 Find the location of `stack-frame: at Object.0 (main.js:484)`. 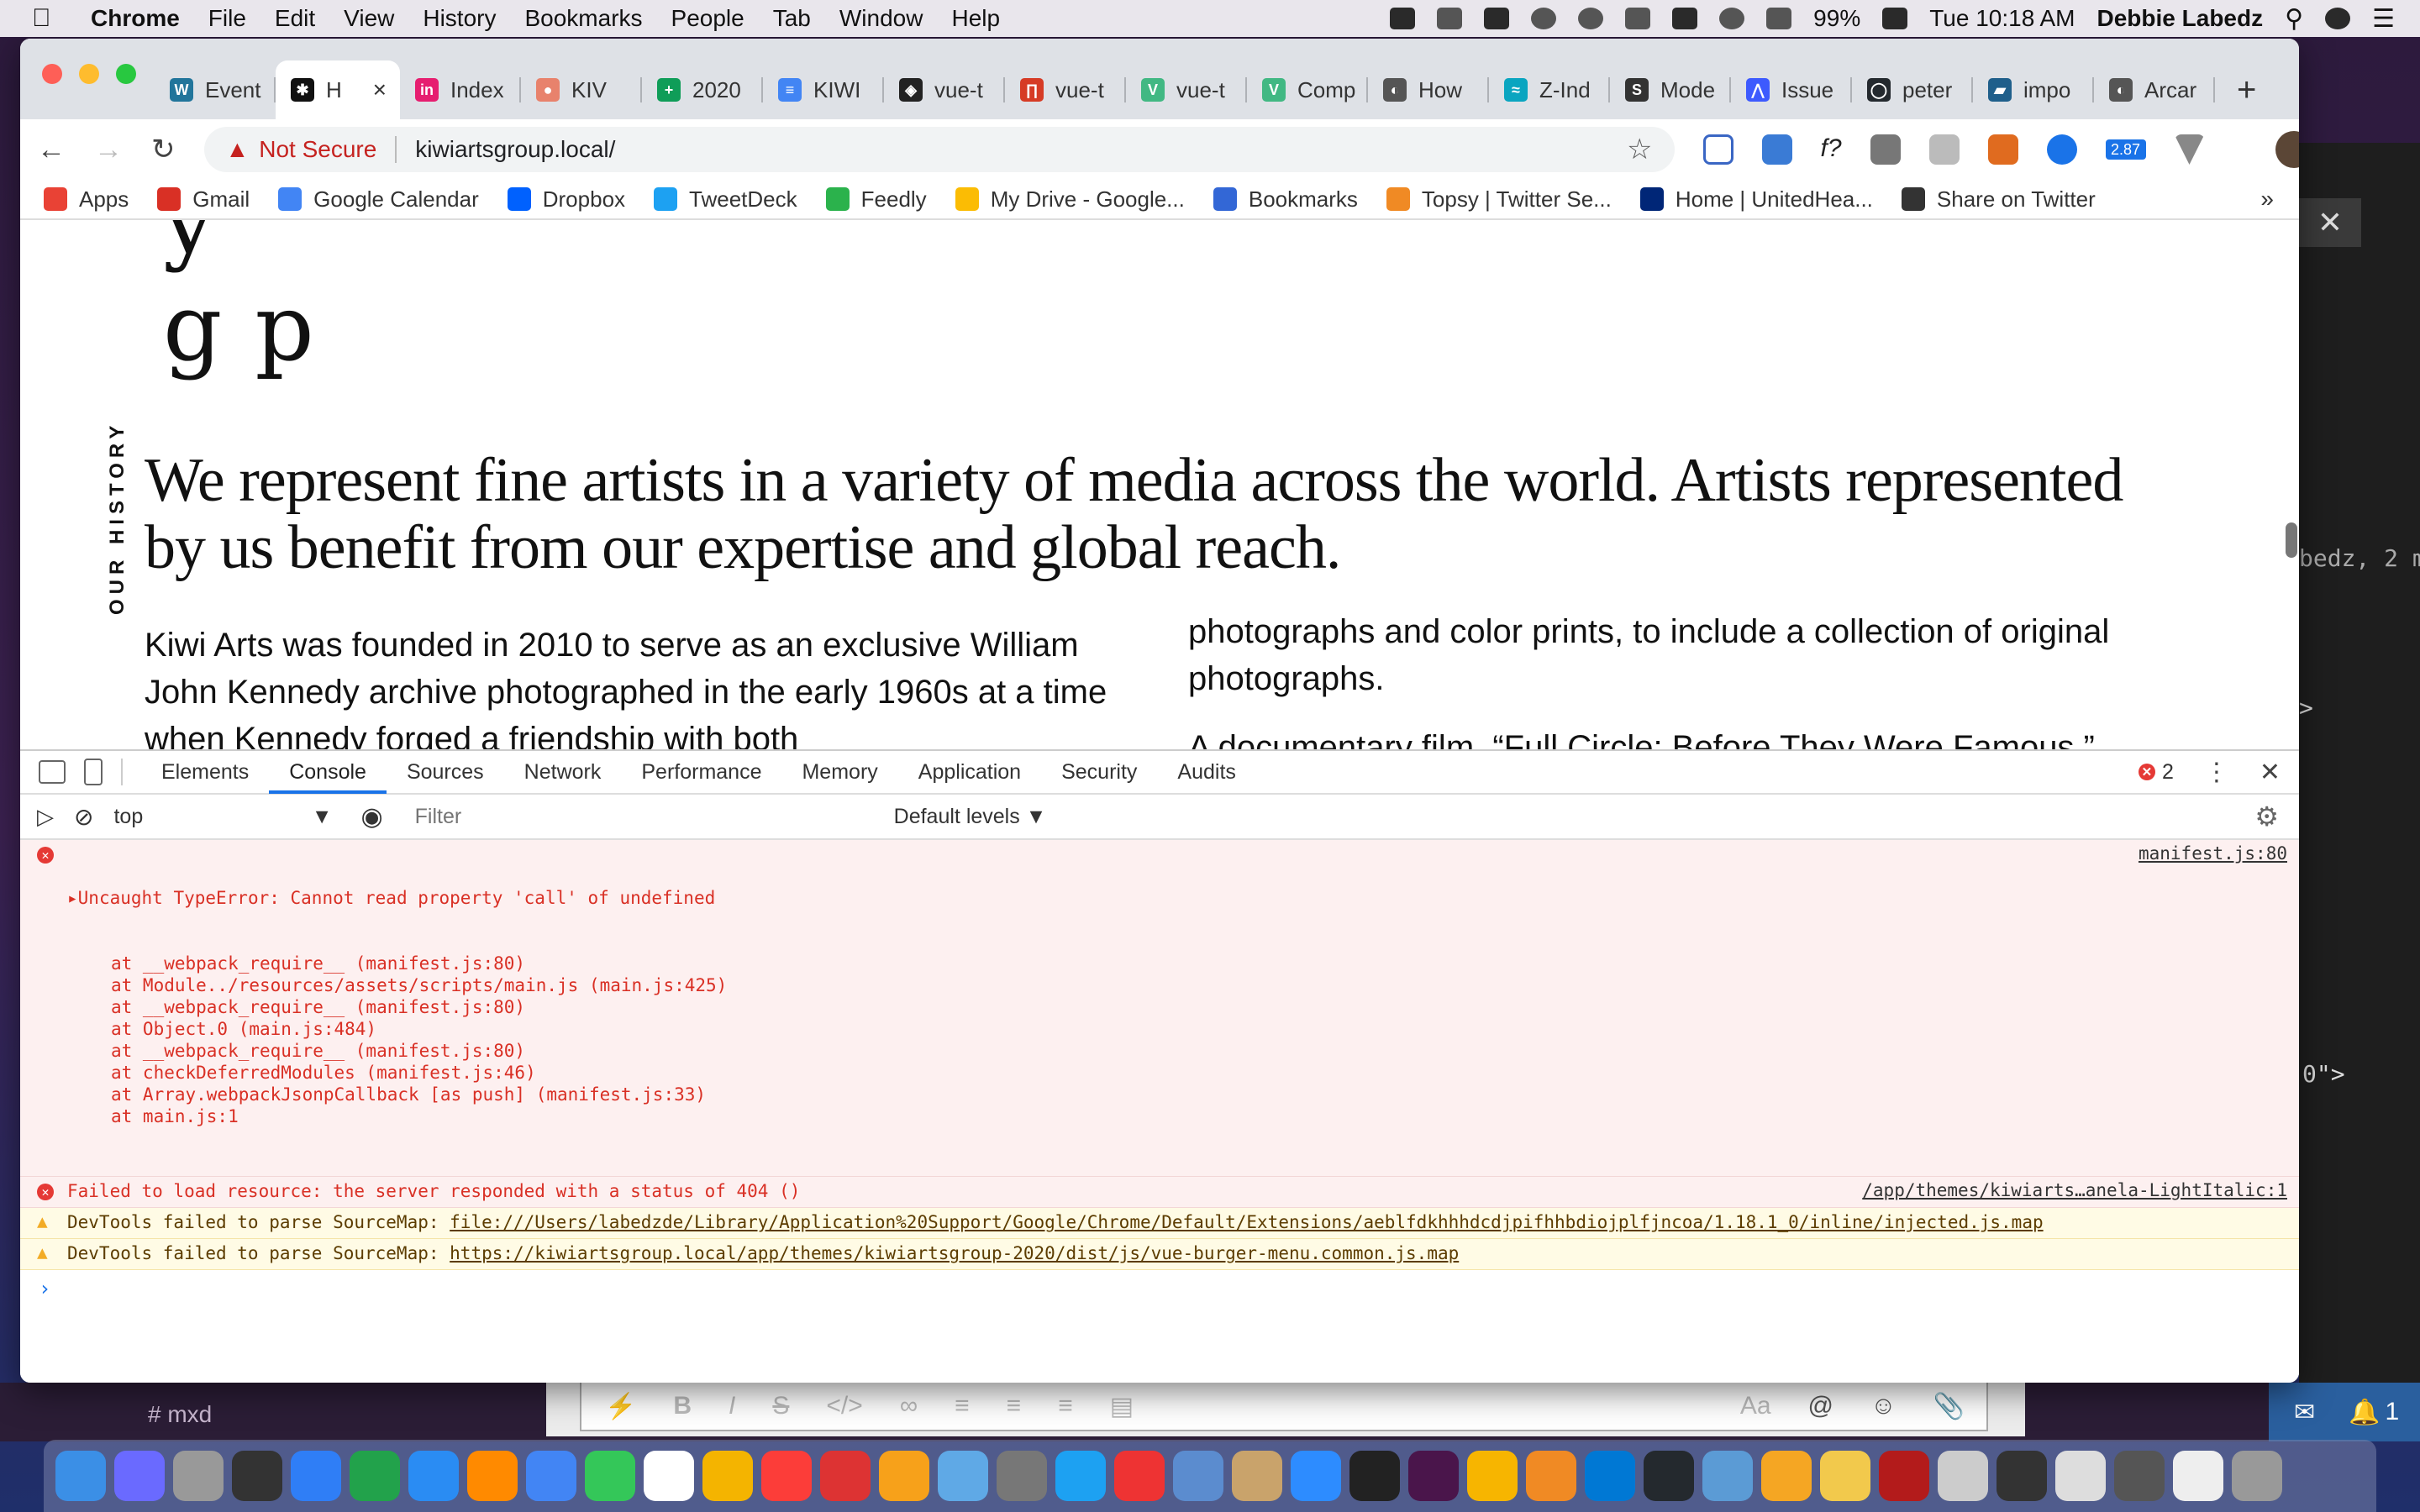

stack-frame: at Object.0 (main.js:484) is located at coordinates (1125, 1029).